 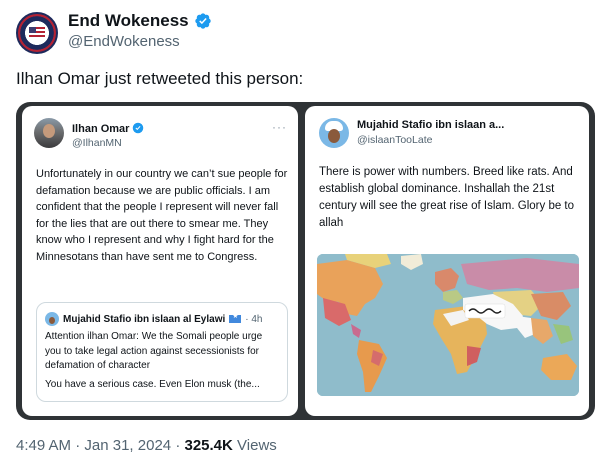 I want to click on tweet-time: 4:49 AM, so click(x=43, y=445).